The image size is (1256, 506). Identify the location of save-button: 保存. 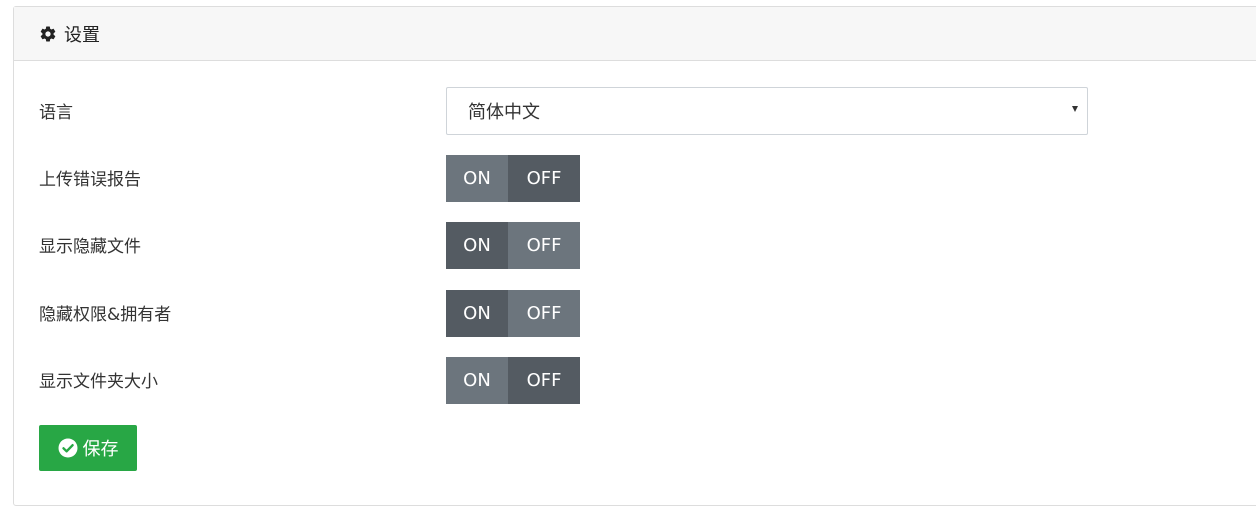
(88, 448).